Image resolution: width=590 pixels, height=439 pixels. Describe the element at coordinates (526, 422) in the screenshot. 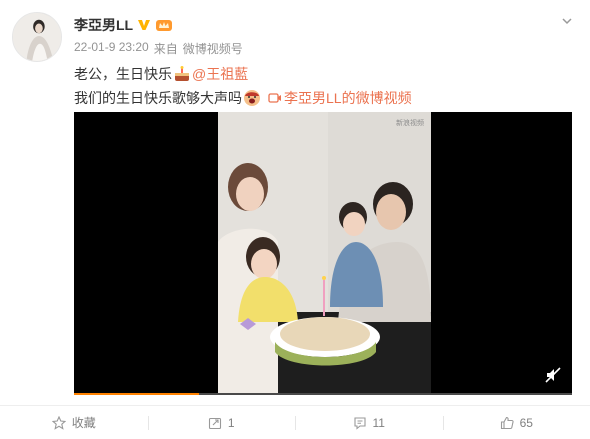

I see `like-count: 65` at that location.